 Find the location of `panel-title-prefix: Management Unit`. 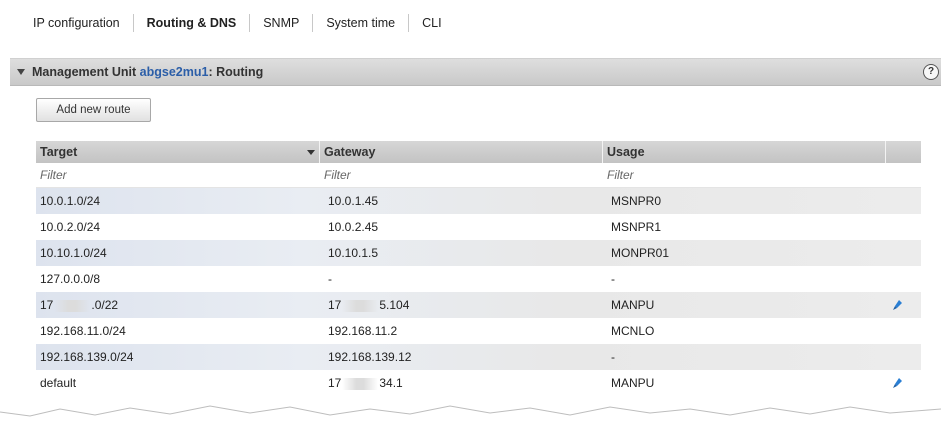

panel-title-prefix: Management Unit is located at coordinates (84, 72).